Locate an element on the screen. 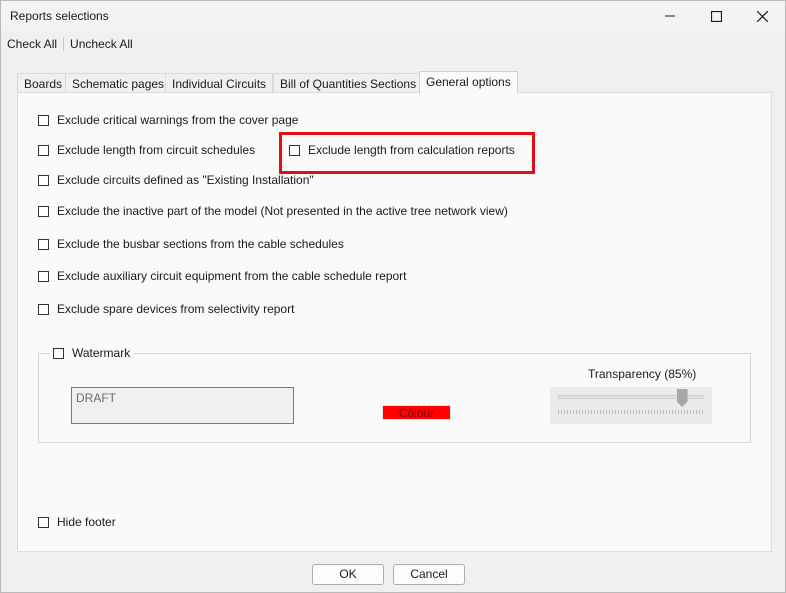 This screenshot has height=593, width=786. option-hide-footer: Hide footer is located at coordinates (77, 522).